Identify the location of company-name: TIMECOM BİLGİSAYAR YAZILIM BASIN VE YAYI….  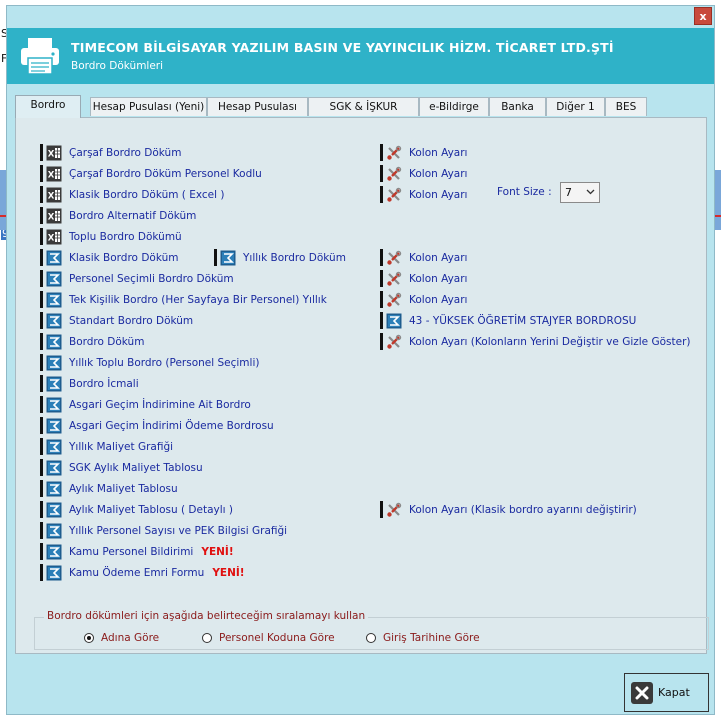
(342, 47).